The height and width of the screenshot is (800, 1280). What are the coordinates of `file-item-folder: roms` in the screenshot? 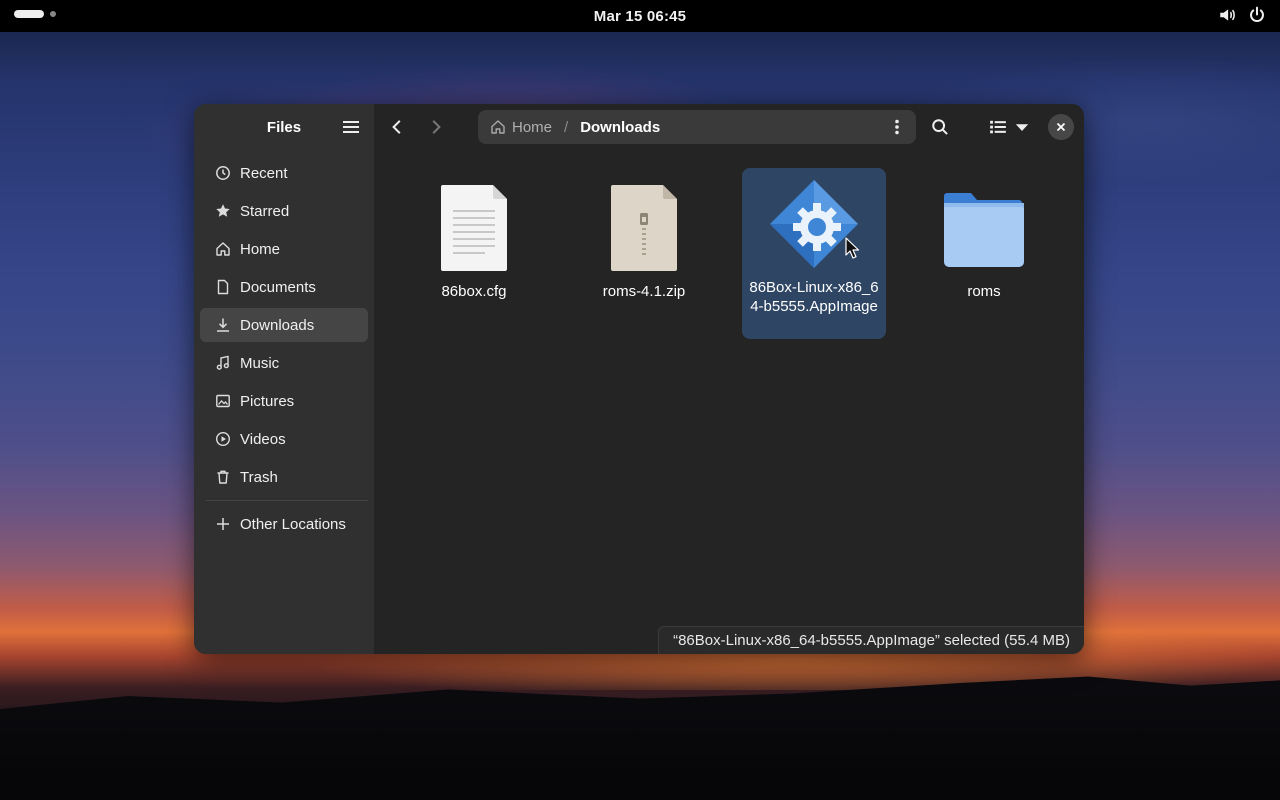 It's located at (984, 236).